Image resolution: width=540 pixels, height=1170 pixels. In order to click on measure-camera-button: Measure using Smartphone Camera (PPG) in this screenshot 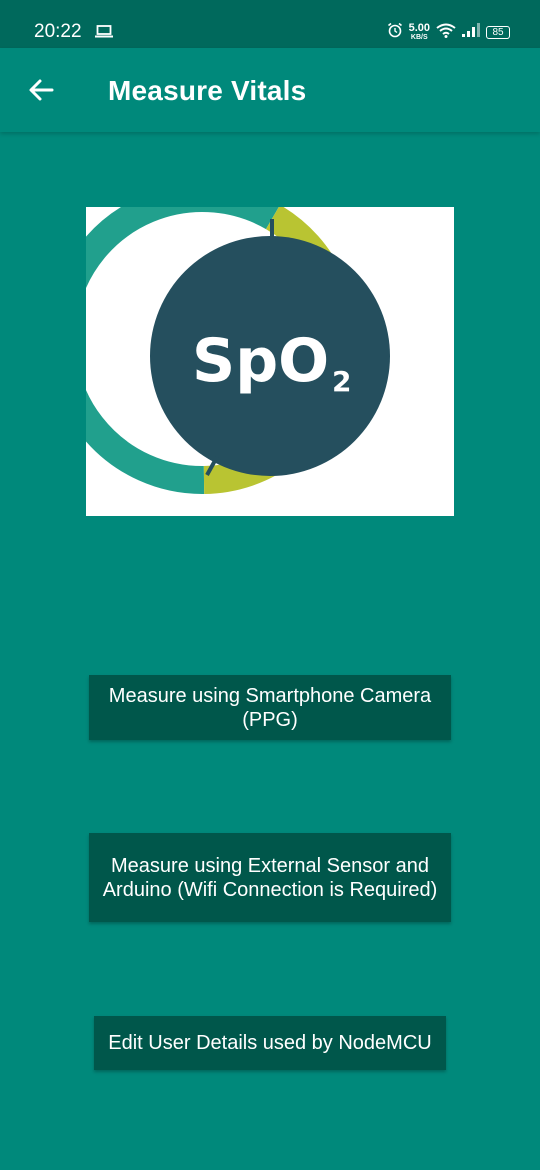, I will do `click(270, 707)`.